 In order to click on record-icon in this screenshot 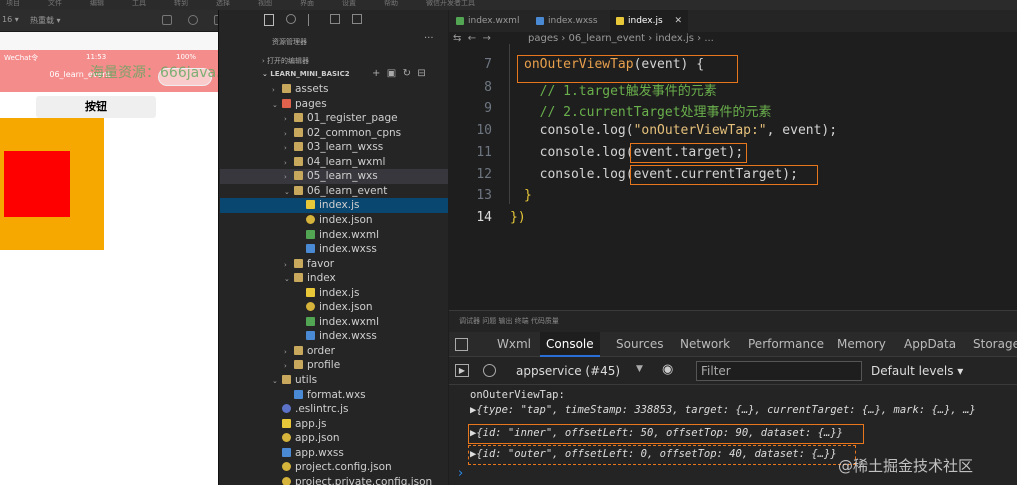, I will do `click(193, 20)`.